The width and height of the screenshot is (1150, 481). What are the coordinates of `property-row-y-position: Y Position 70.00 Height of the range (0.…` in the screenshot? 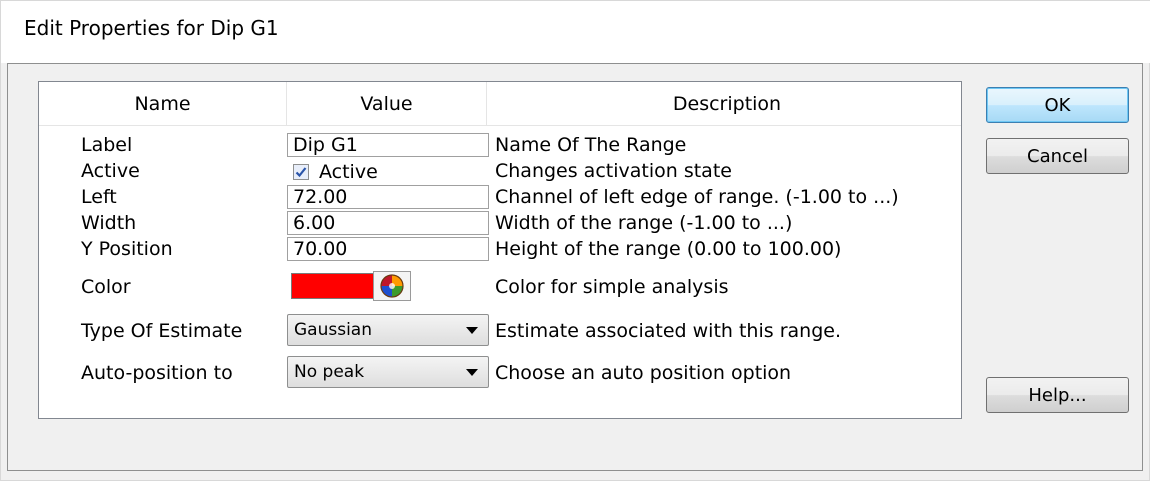 It's located at (500, 249).